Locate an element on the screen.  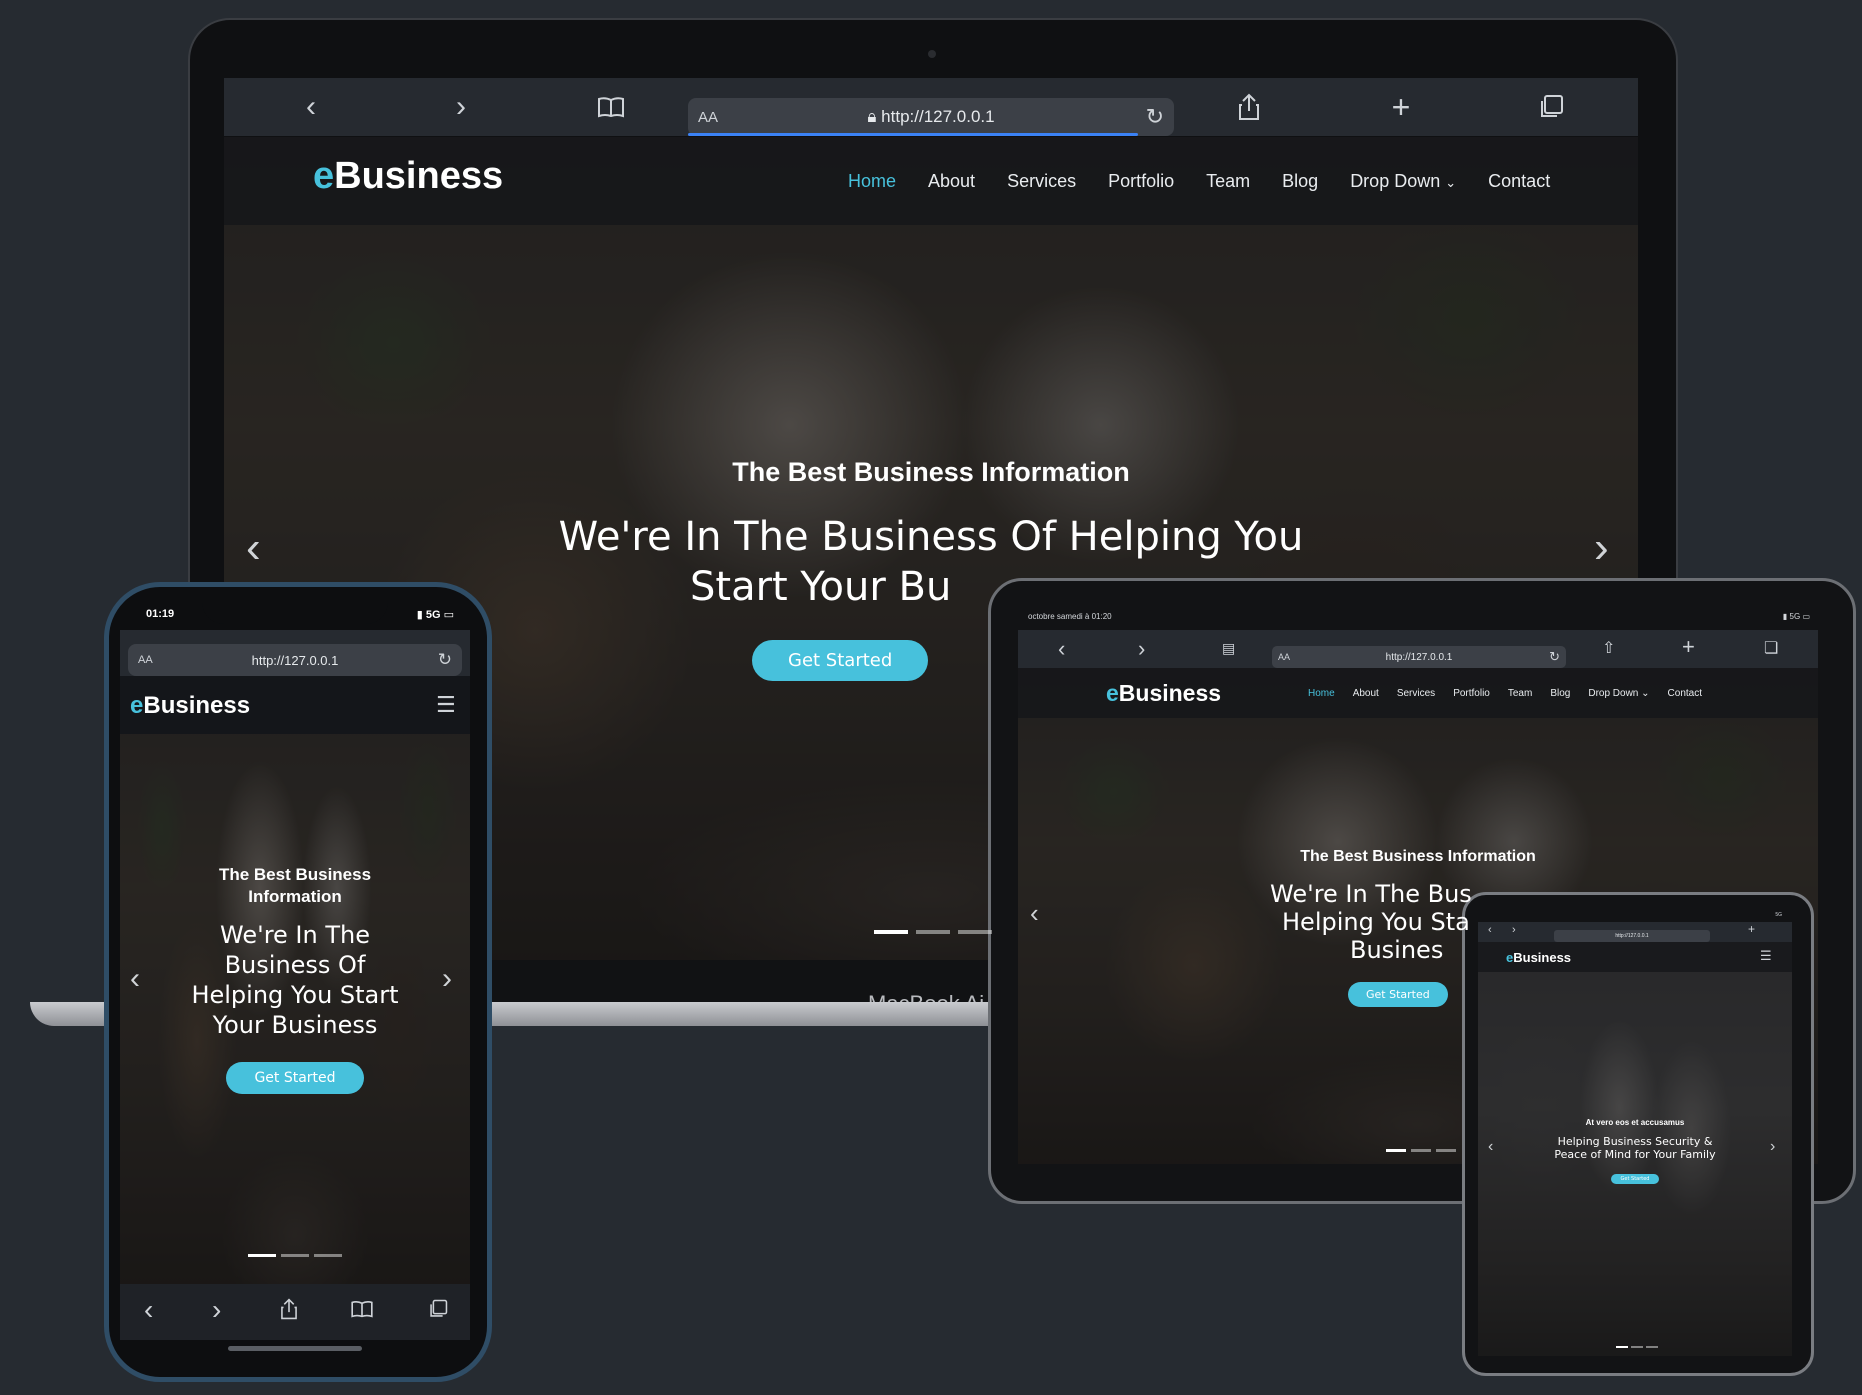
lock-icon: 🔒︎ http://127.0.0.1 is located at coordinates (931, 116).